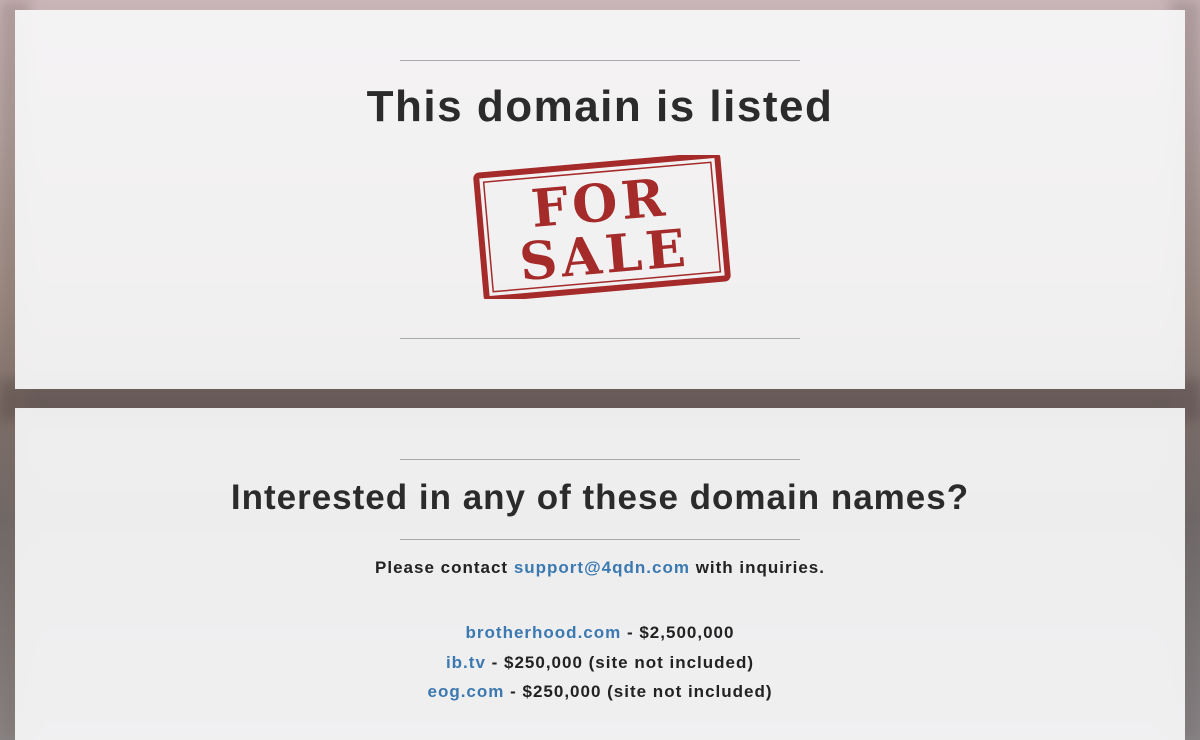 The width and height of the screenshot is (1200, 740). What do you see at coordinates (600, 338) in the screenshot?
I see `bottom-divider` at bounding box center [600, 338].